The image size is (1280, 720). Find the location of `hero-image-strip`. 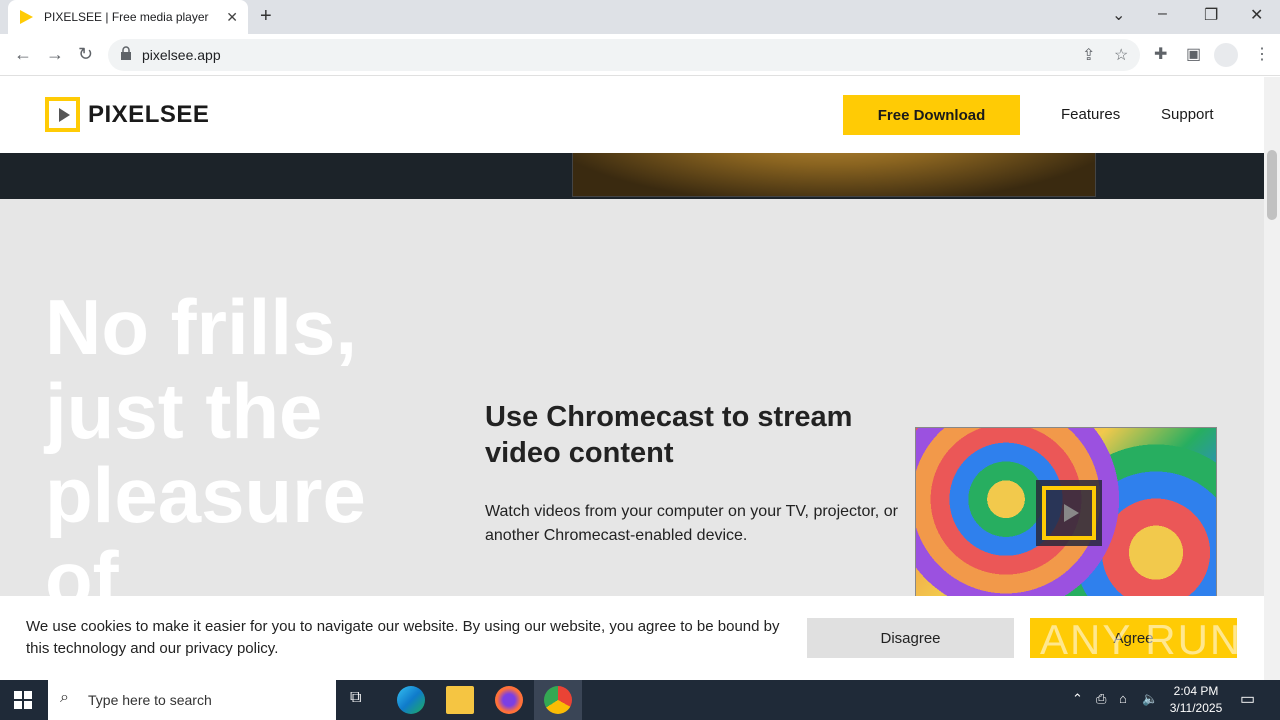

hero-image-strip is located at coordinates (632, 176).